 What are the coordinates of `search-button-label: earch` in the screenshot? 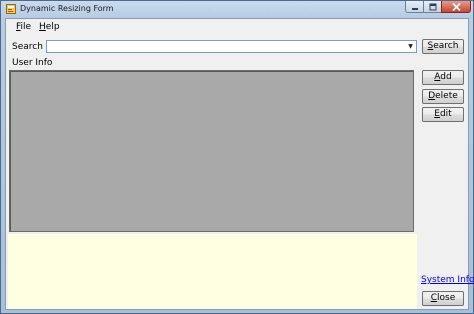 It's located at (446, 46).